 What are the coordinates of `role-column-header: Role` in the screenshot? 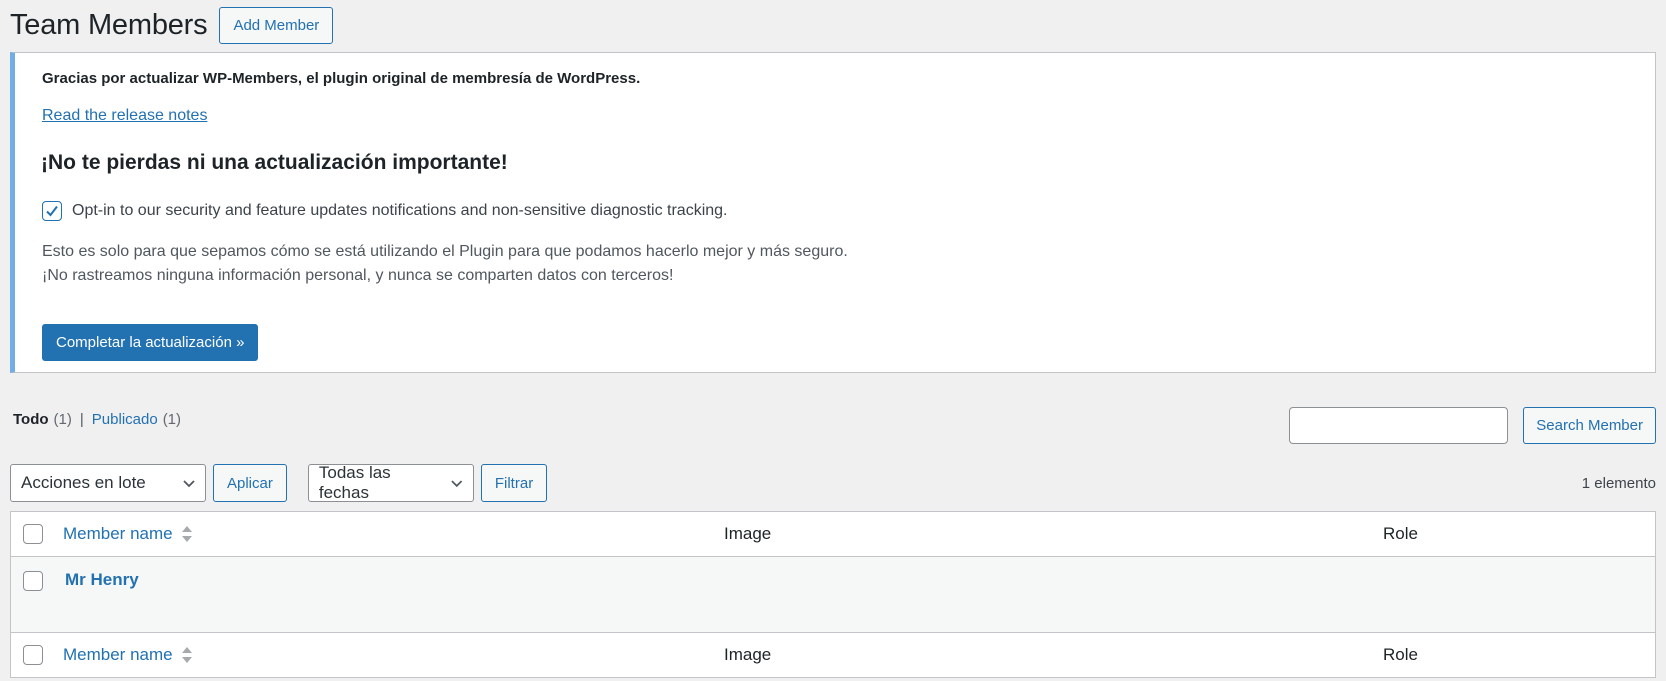 It's located at (1400, 533).